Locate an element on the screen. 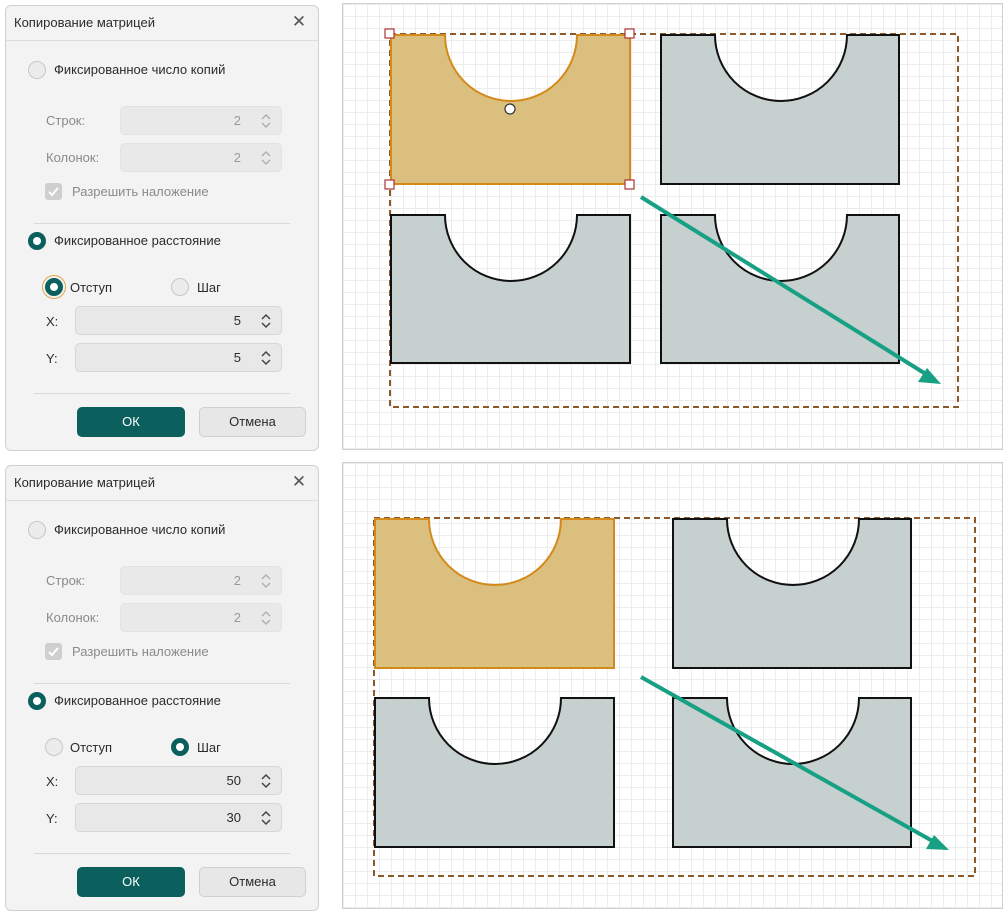 The width and height of the screenshot is (1006, 916). y-field: 30 is located at coordinates (178, 817).